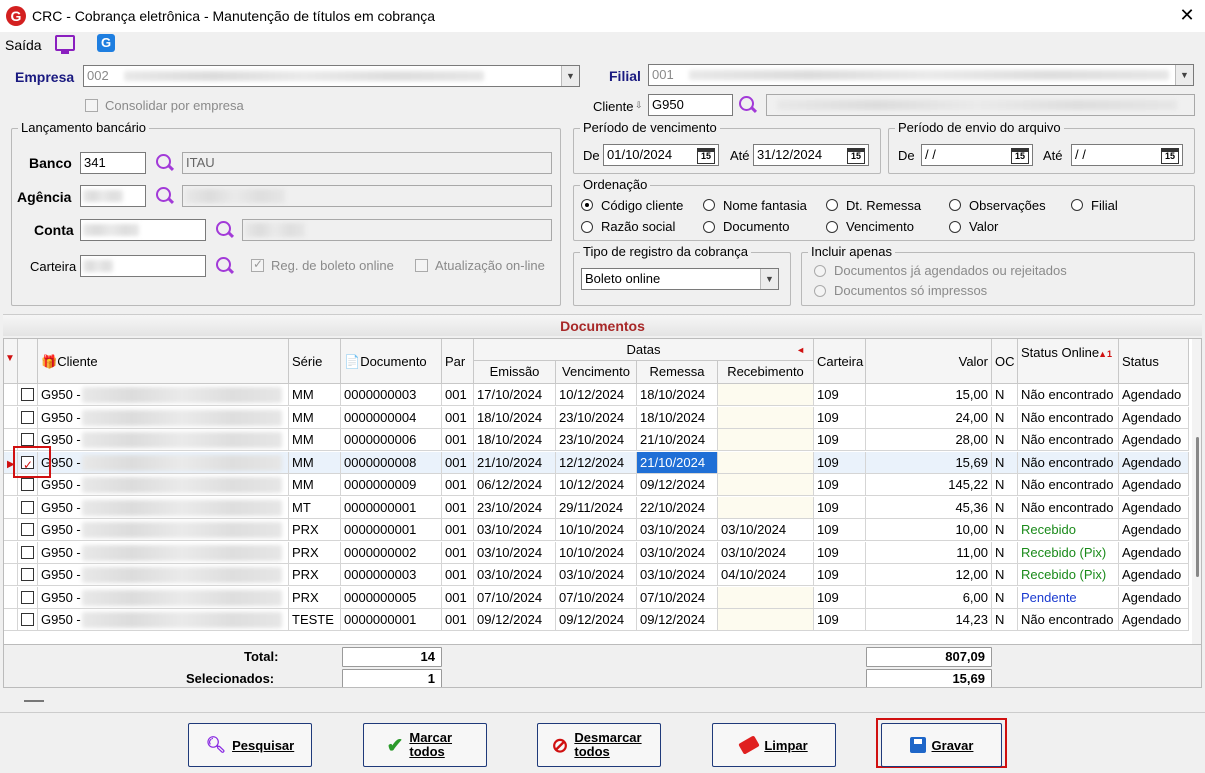  I want to click on limpar-button: Limpar, so click(774, 745).